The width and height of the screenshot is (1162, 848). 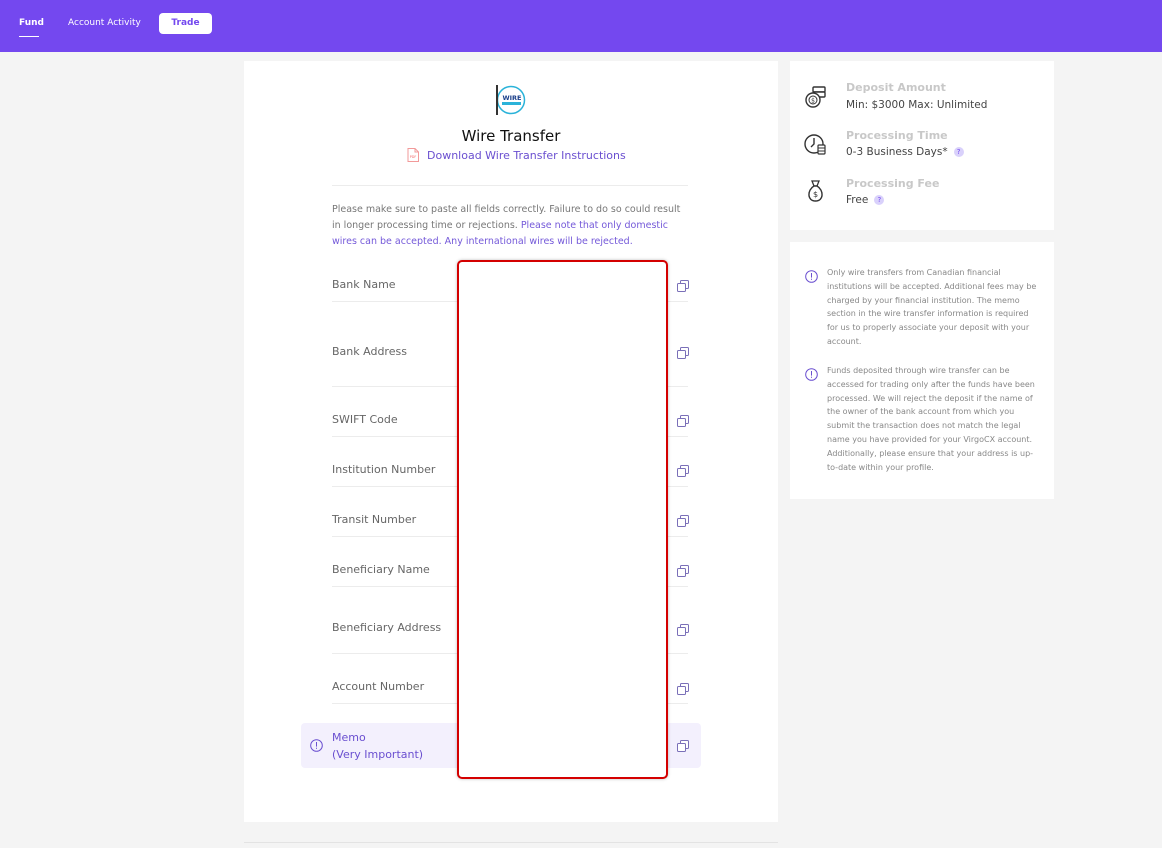 I want to click on processing-time-title: Processing Time, so click(x=897, y=135).